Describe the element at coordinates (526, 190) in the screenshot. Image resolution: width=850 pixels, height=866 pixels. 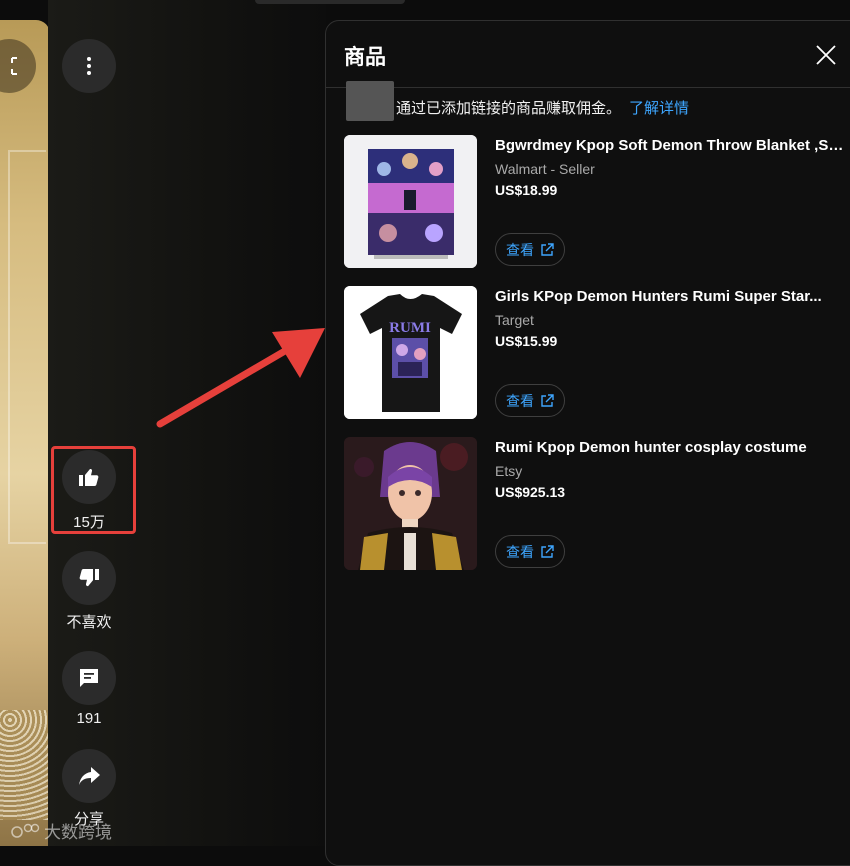
I see `product-price: US$18.99` at that location.